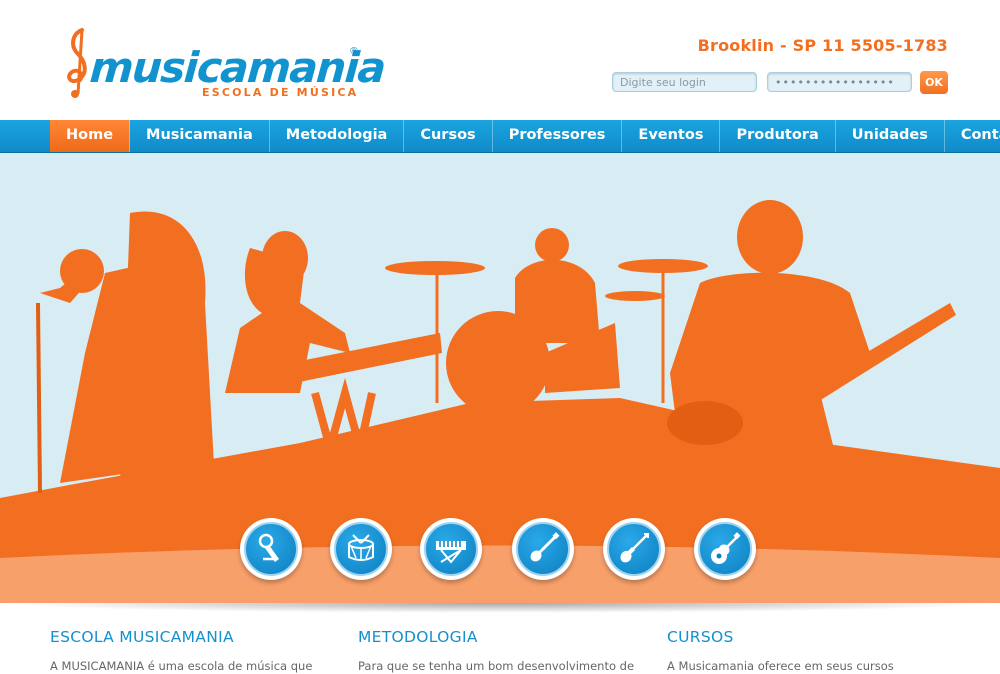  Describe the element at coordinates (778, 136) in the screenshot. I see `nav-item-produtora: Produtora` at that location.